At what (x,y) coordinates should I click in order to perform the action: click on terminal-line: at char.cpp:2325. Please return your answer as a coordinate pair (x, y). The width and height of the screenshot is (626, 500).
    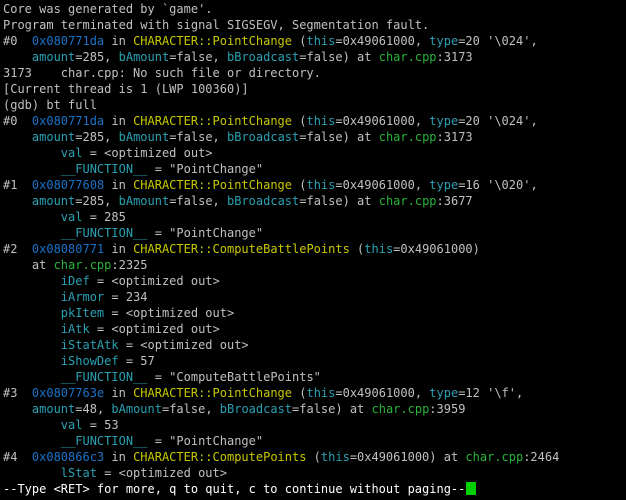
    Looking at the image, I should click on (314, 265).